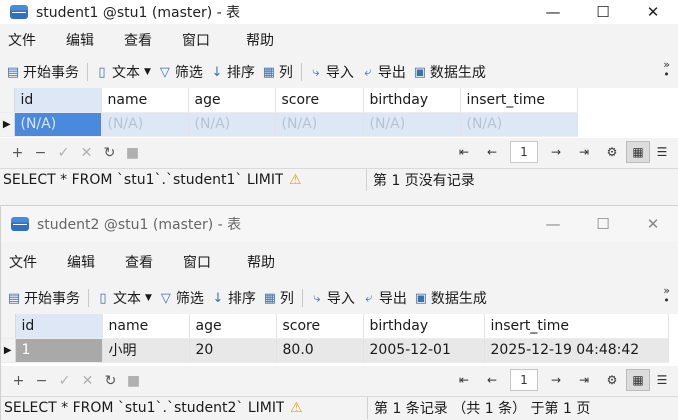 This screenshot has height=420, width=678. I want to click on sql-query-text: SELECT * FROM `stu1`.`student2` LIMIT, so click(142, 408).